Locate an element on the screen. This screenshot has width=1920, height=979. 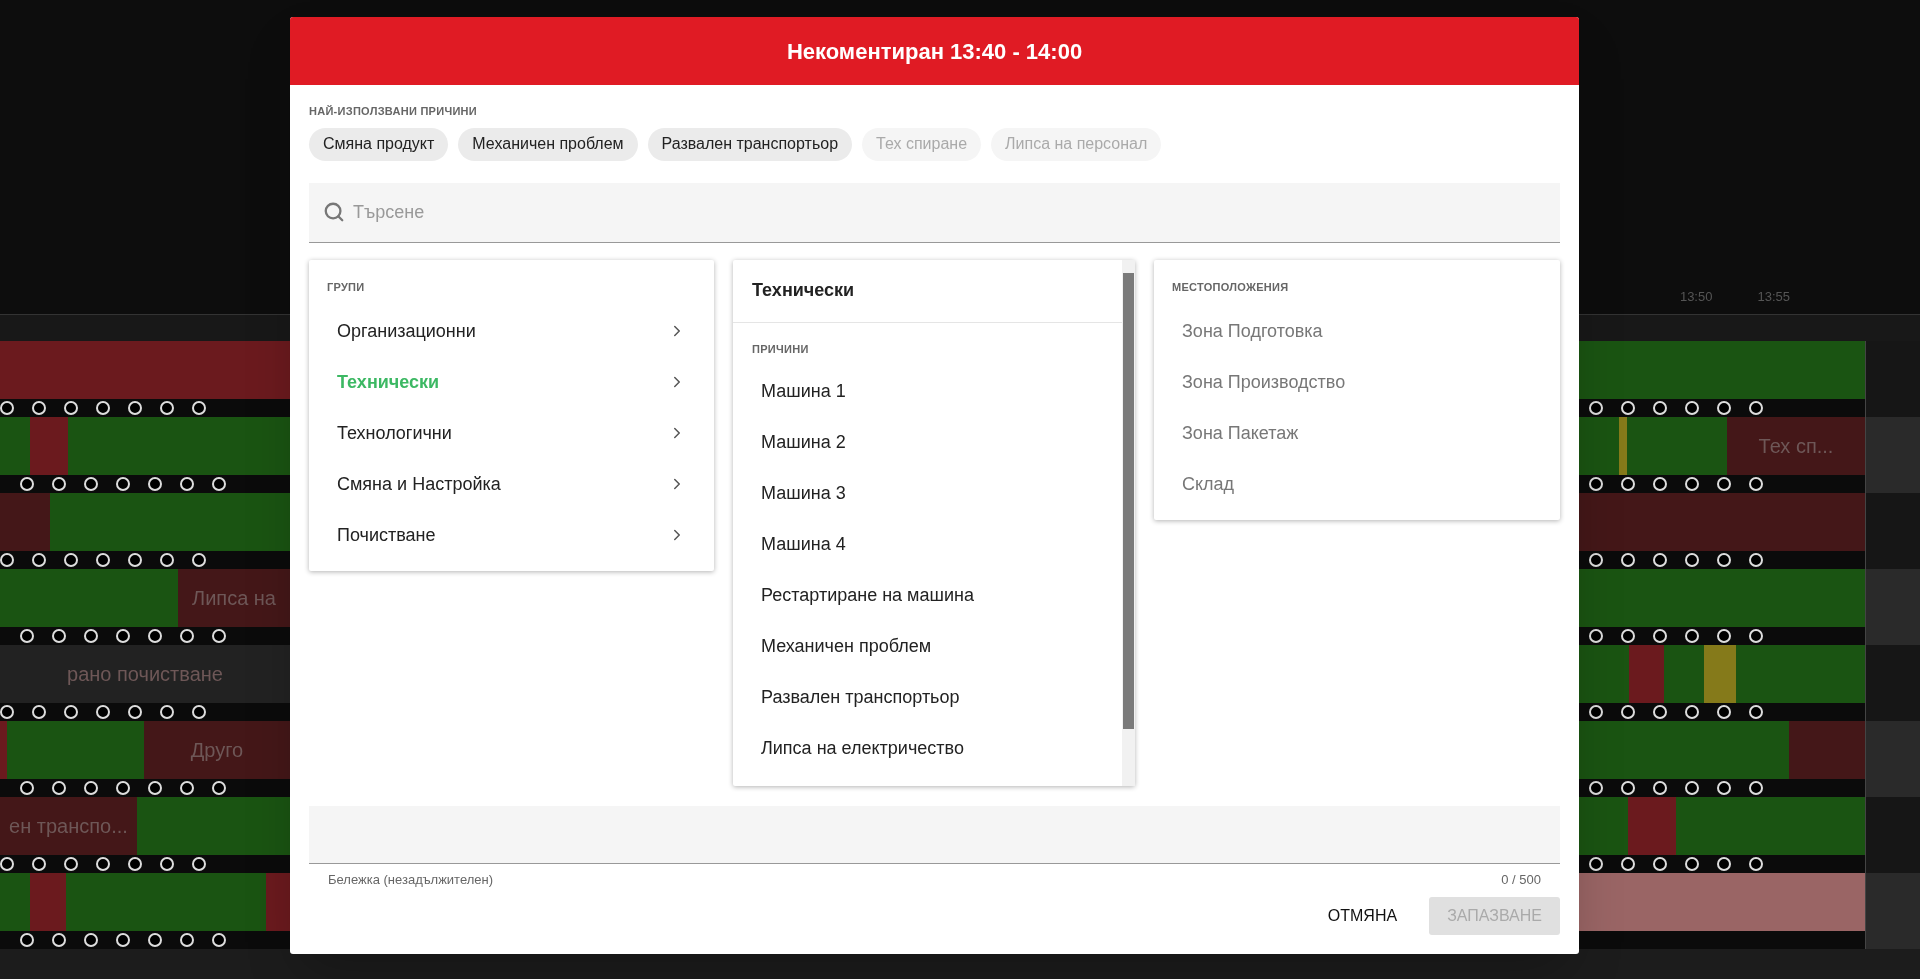
reason-chip: Развален транспортьор is located at coordinates (750, 144).